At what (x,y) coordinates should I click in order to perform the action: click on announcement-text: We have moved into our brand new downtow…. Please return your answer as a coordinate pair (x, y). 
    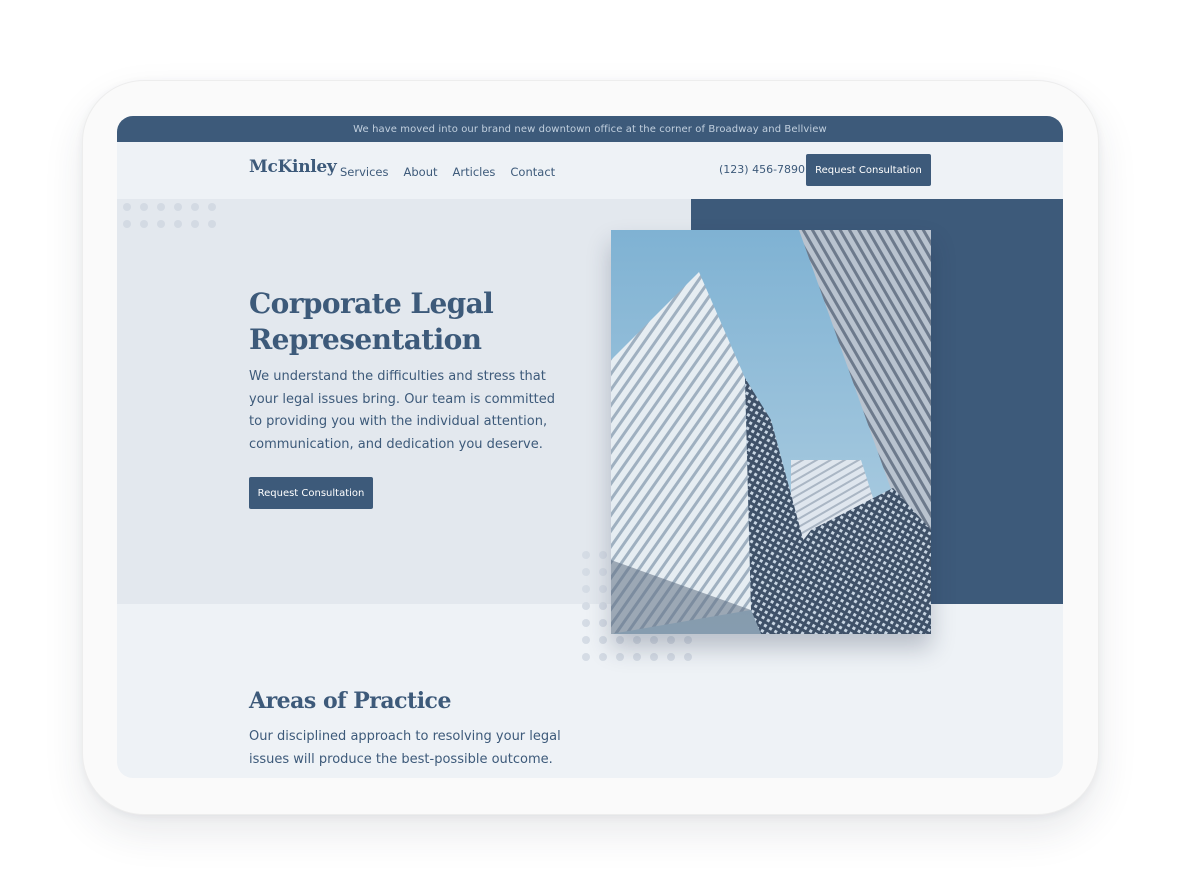
    Looking at the image, I should click on (590, 129).